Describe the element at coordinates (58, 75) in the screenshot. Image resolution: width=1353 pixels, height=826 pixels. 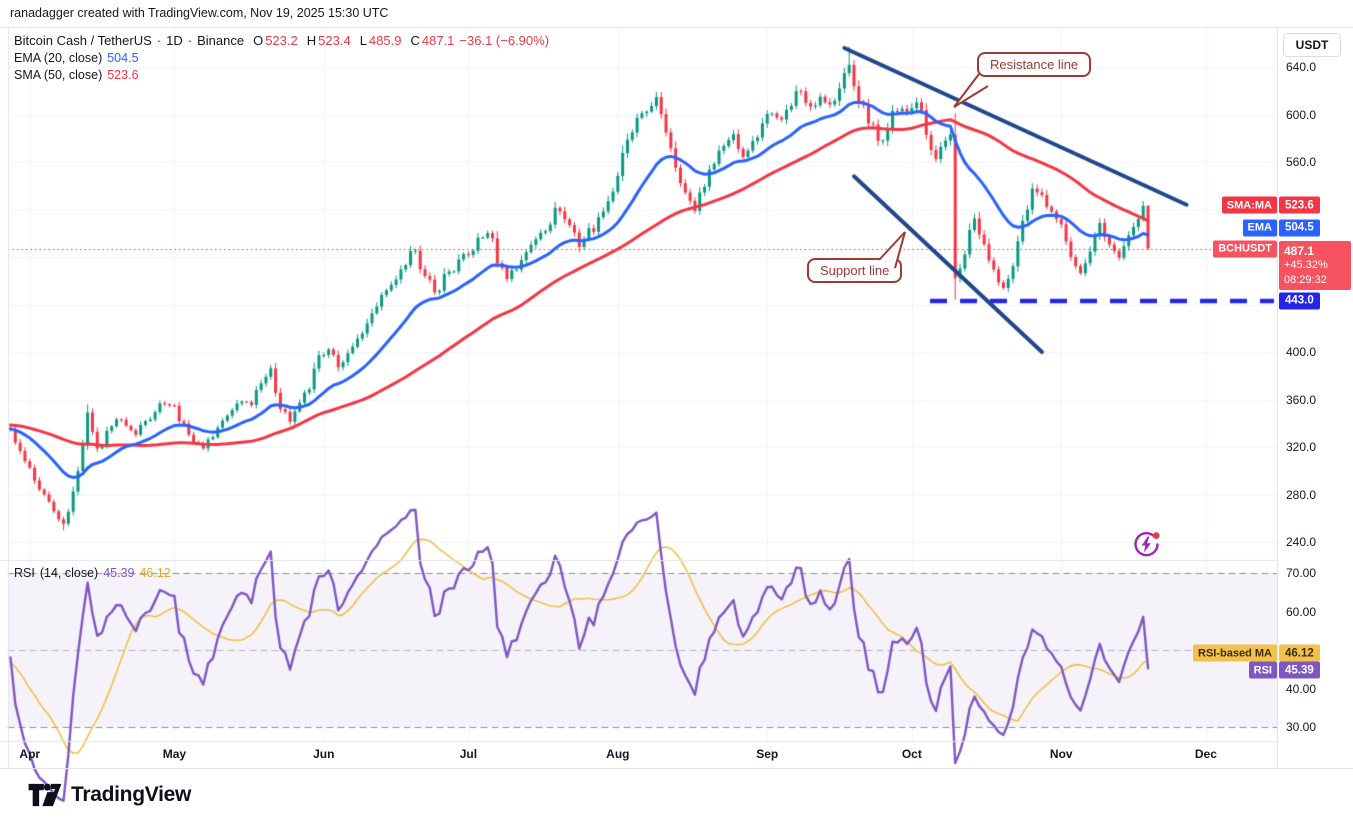
I see `sma-indicator-label: SMA (50, close)` at that location.